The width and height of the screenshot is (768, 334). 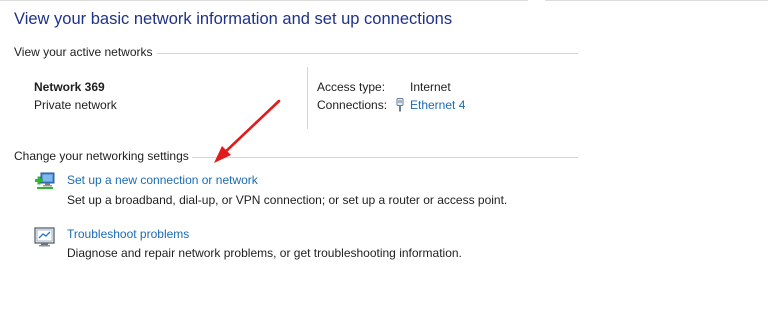 I want to click on networking-settings-header: Change your networking settings, so click(x=101, y=156).